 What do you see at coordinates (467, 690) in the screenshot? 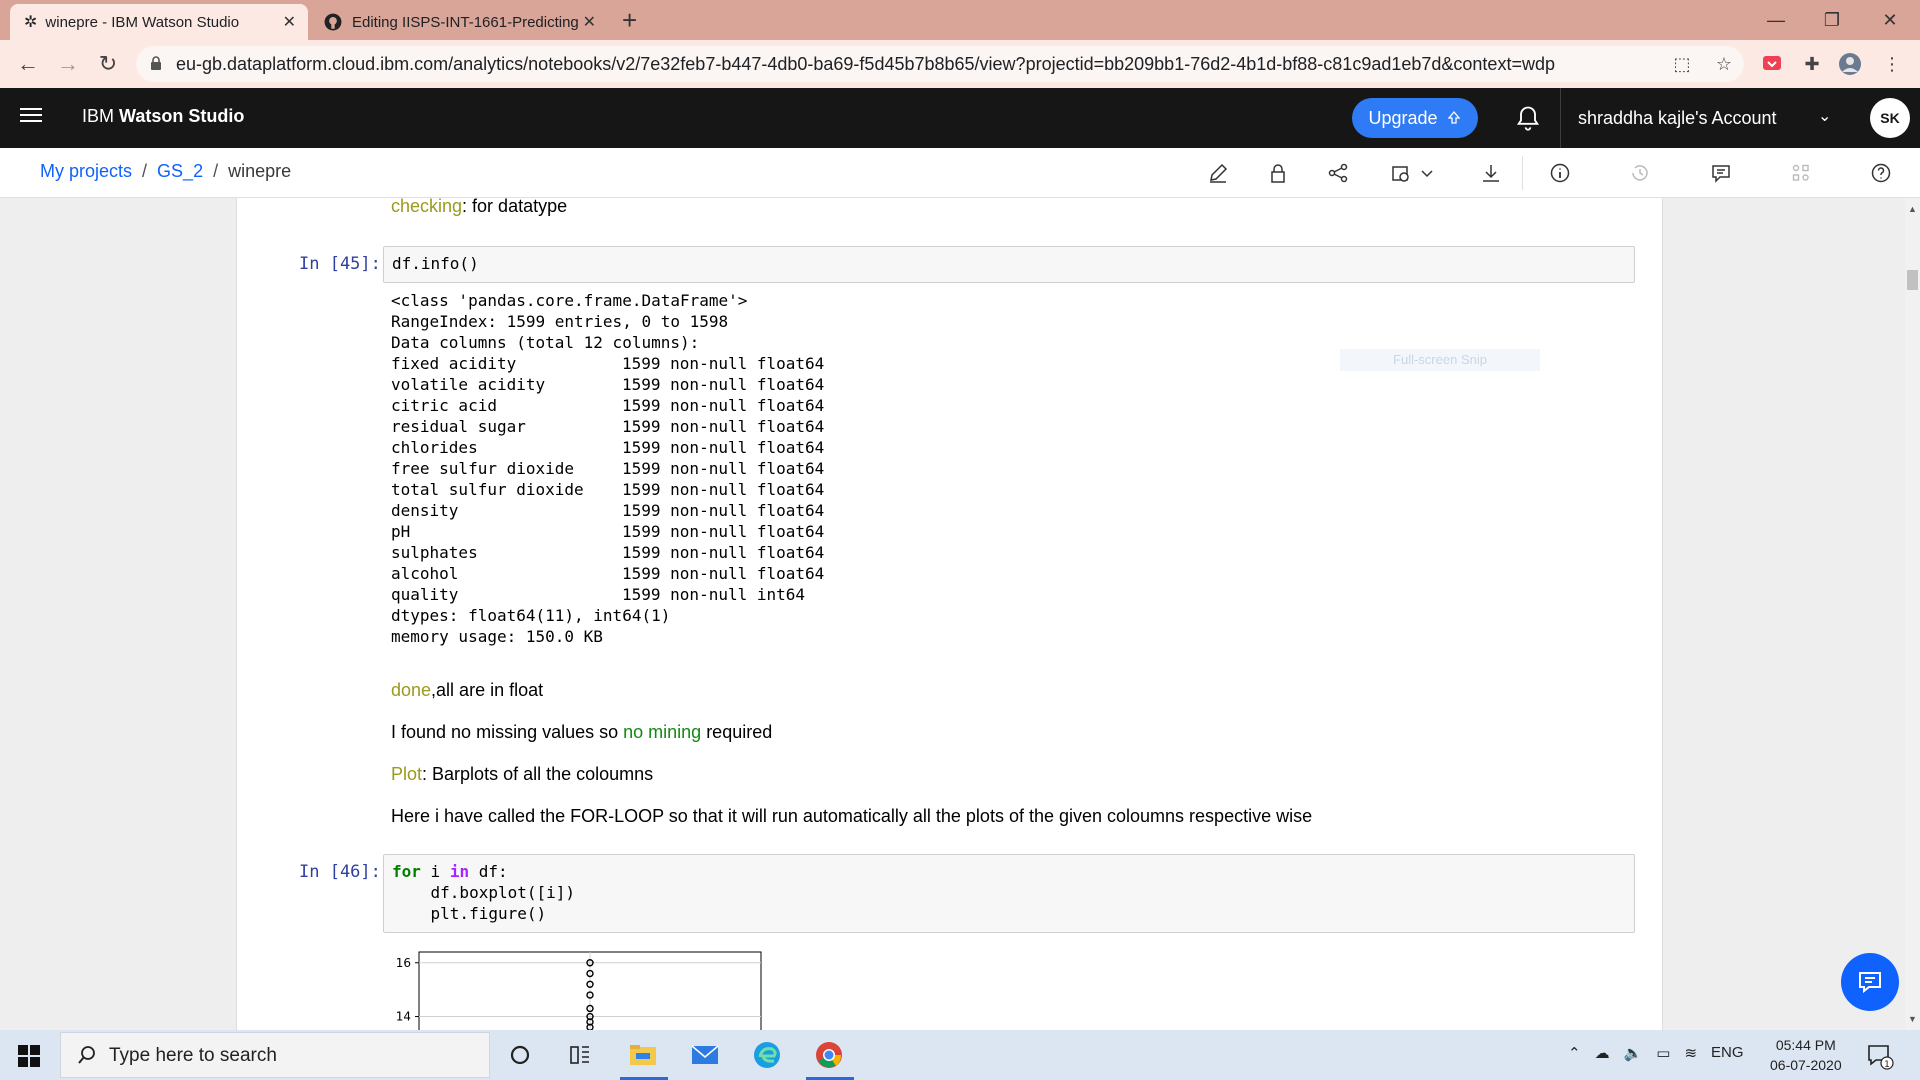
I see `markdown-done: done,all are in float` at bounding box center [467, 690].